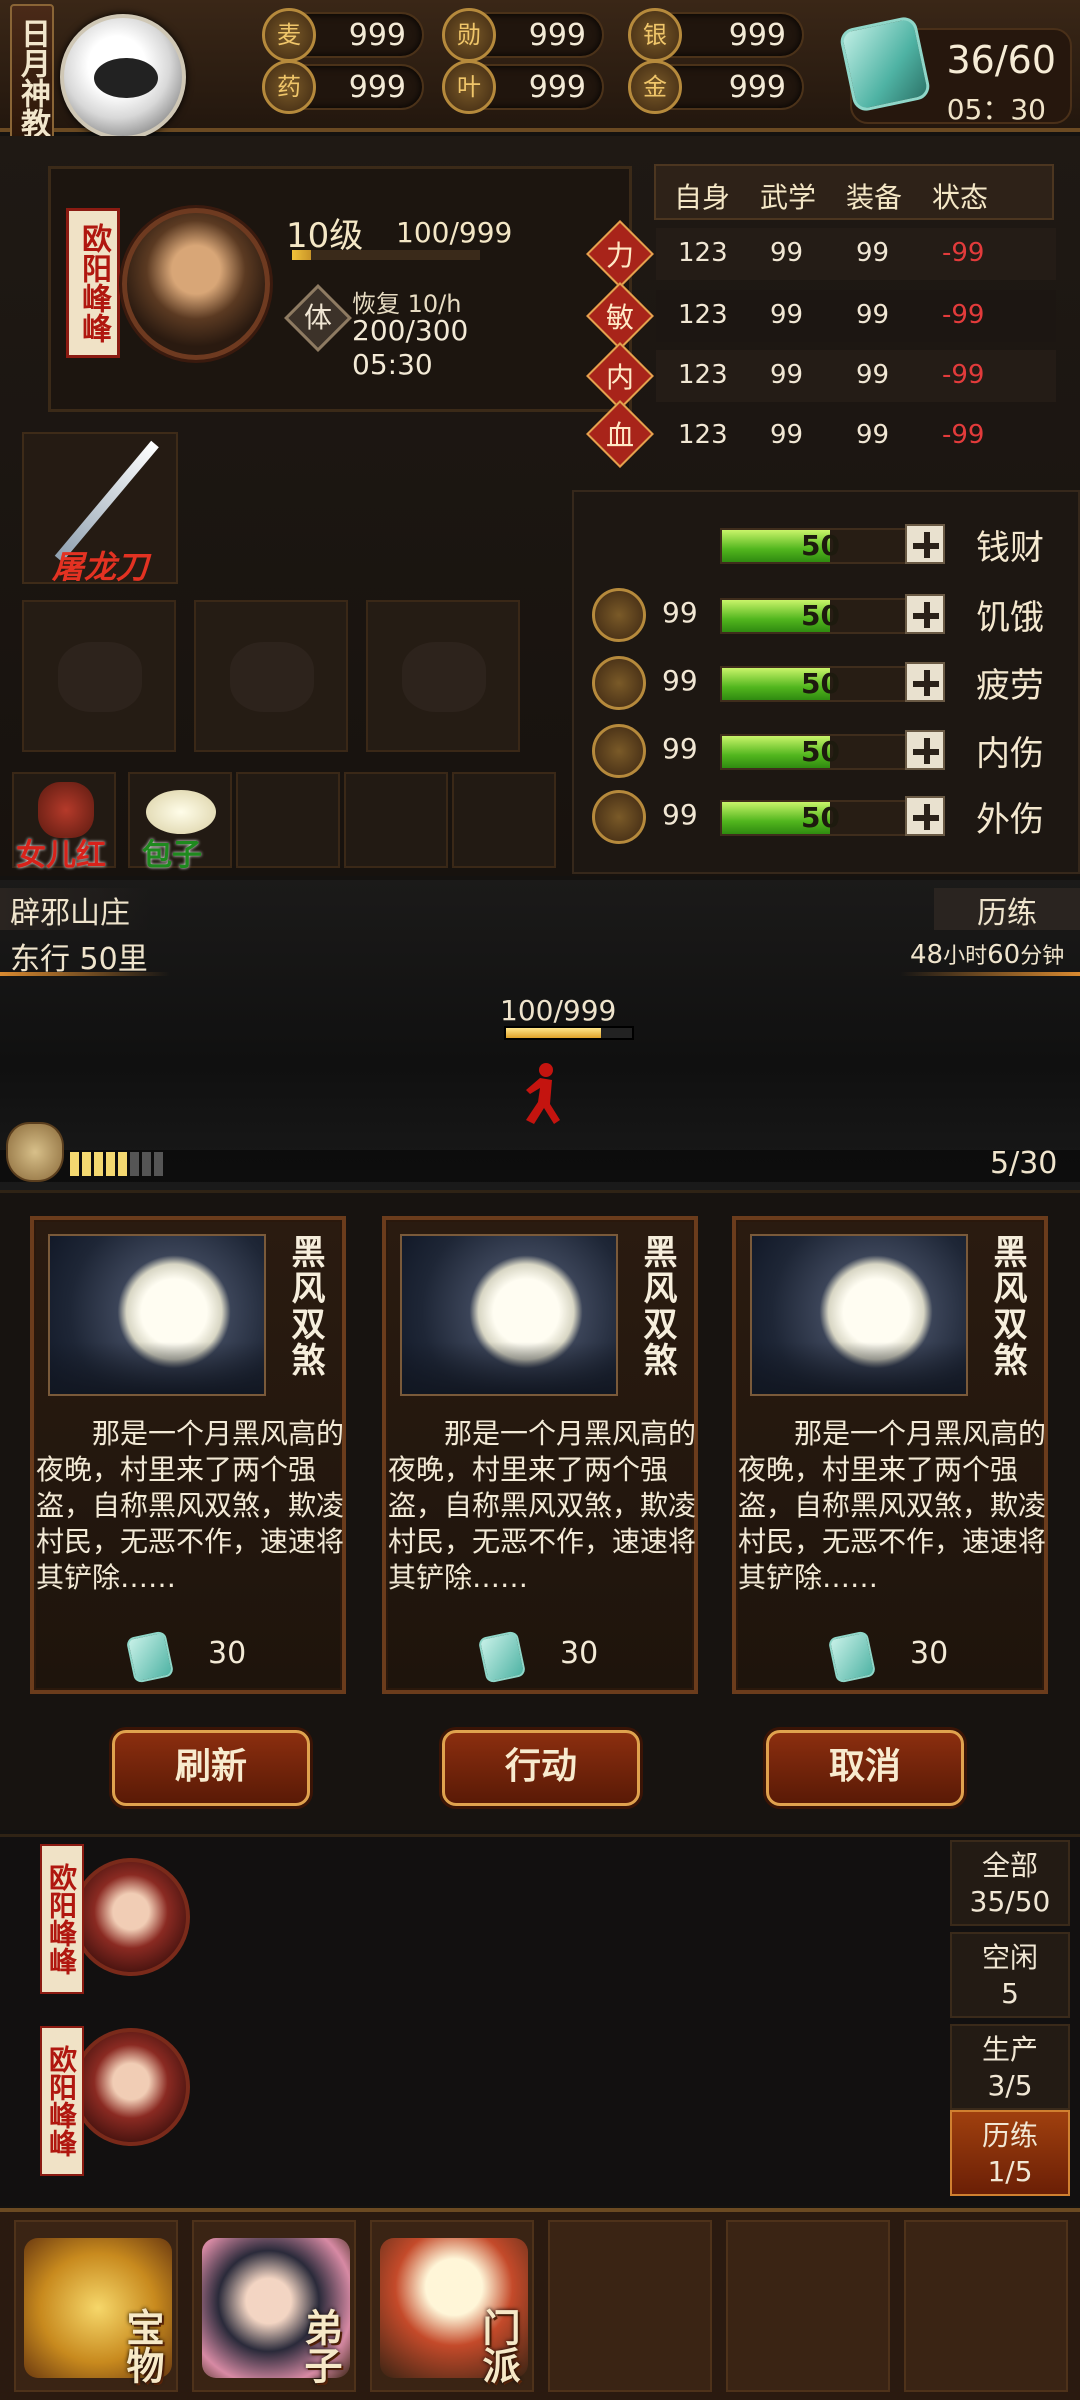 Image resolution: width=1080 pixels, height=2400 pixels. Describe the element at coordinates (1042, 956) in the screenshot. I see `eta-minute-unit: 分钟` at that location.